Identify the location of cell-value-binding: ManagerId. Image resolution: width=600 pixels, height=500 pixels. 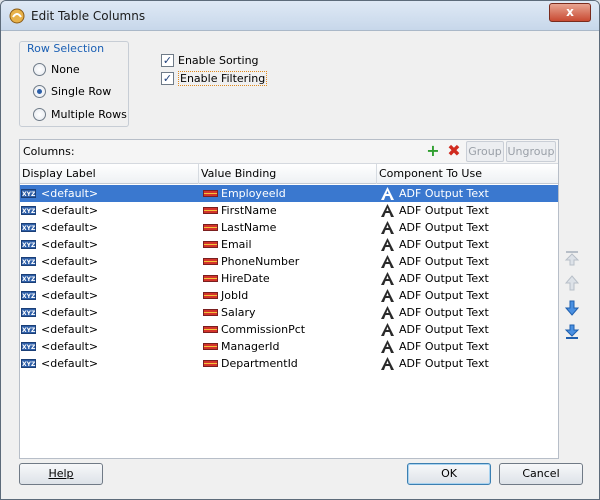
(290, 346).